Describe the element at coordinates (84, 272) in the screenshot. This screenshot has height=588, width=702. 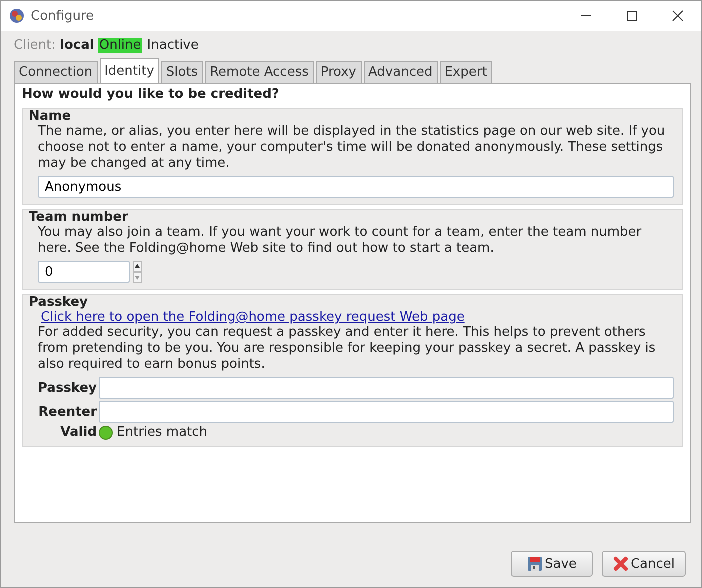
I see `team-number-field: 0` at that location.